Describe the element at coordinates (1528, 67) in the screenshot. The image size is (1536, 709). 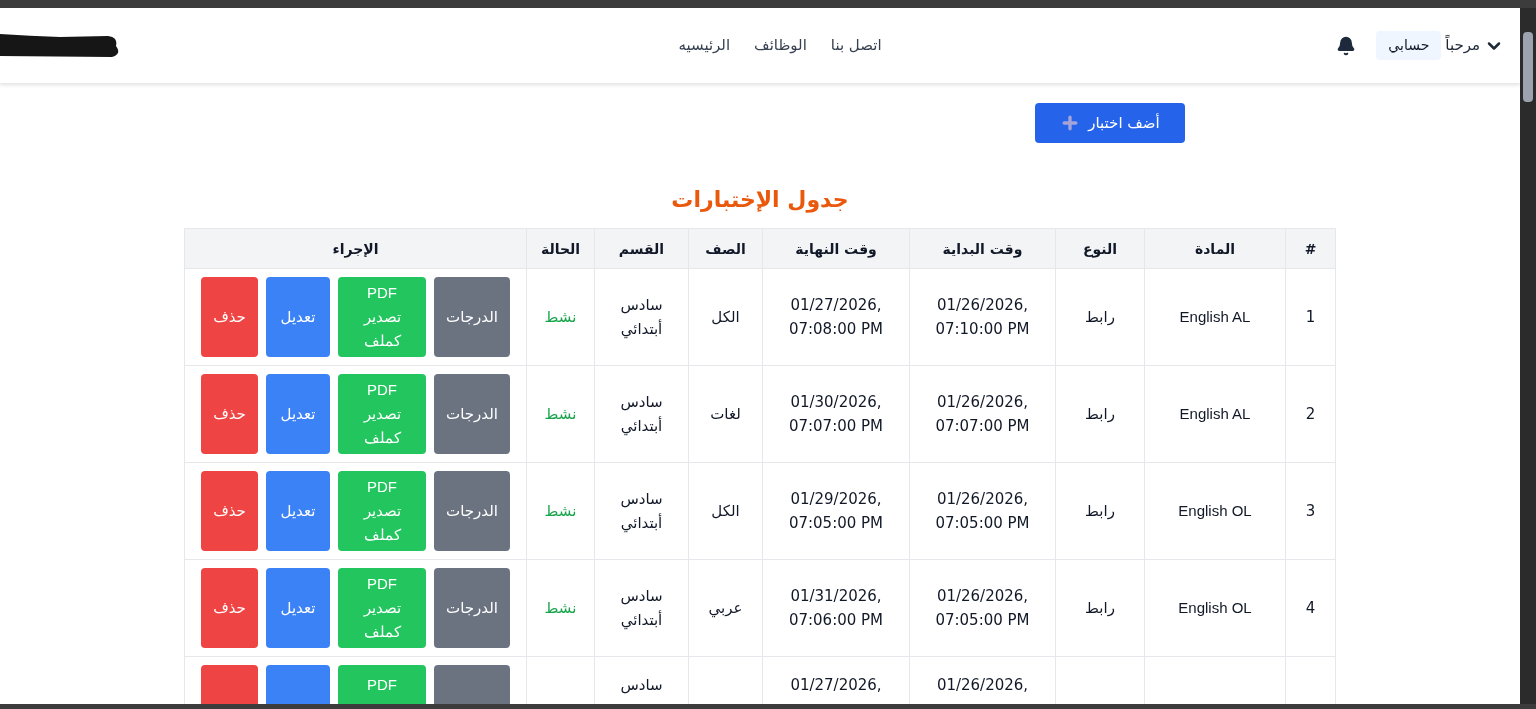
I see `scrollbar-thumb` at that location.